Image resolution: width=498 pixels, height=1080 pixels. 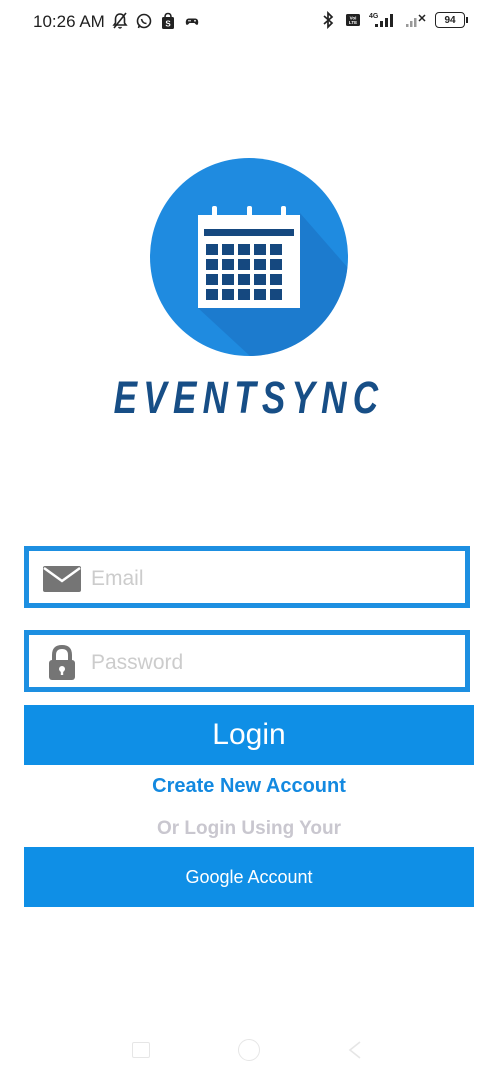 I want to click on bluetooth-icon, so click(x=329, y=20).